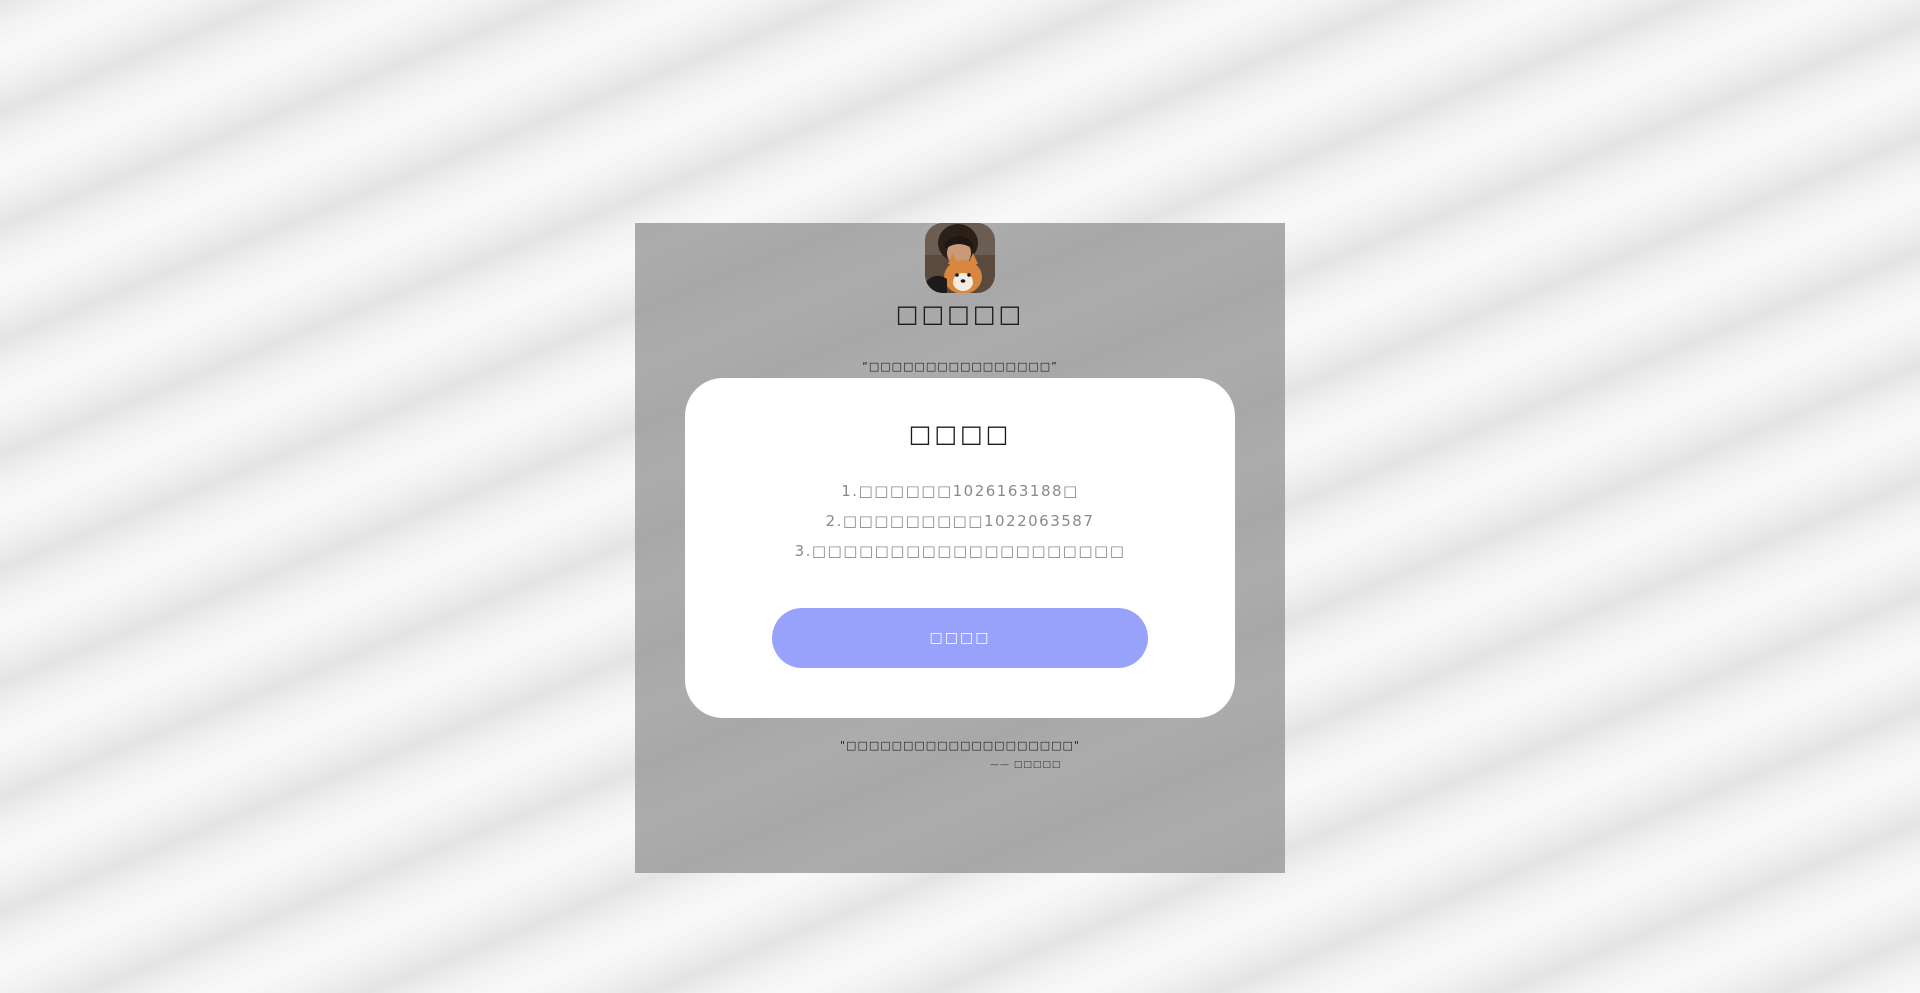 The width and height of the screenshot is (1920, 993). I want to click on avatar-image, so click(960, 258).